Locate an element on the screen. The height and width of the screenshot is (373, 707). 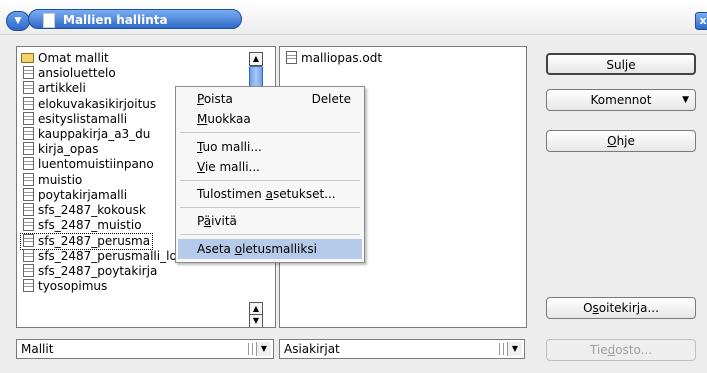
menu-item-update: Päivitä is located at coordinates (270, 221).